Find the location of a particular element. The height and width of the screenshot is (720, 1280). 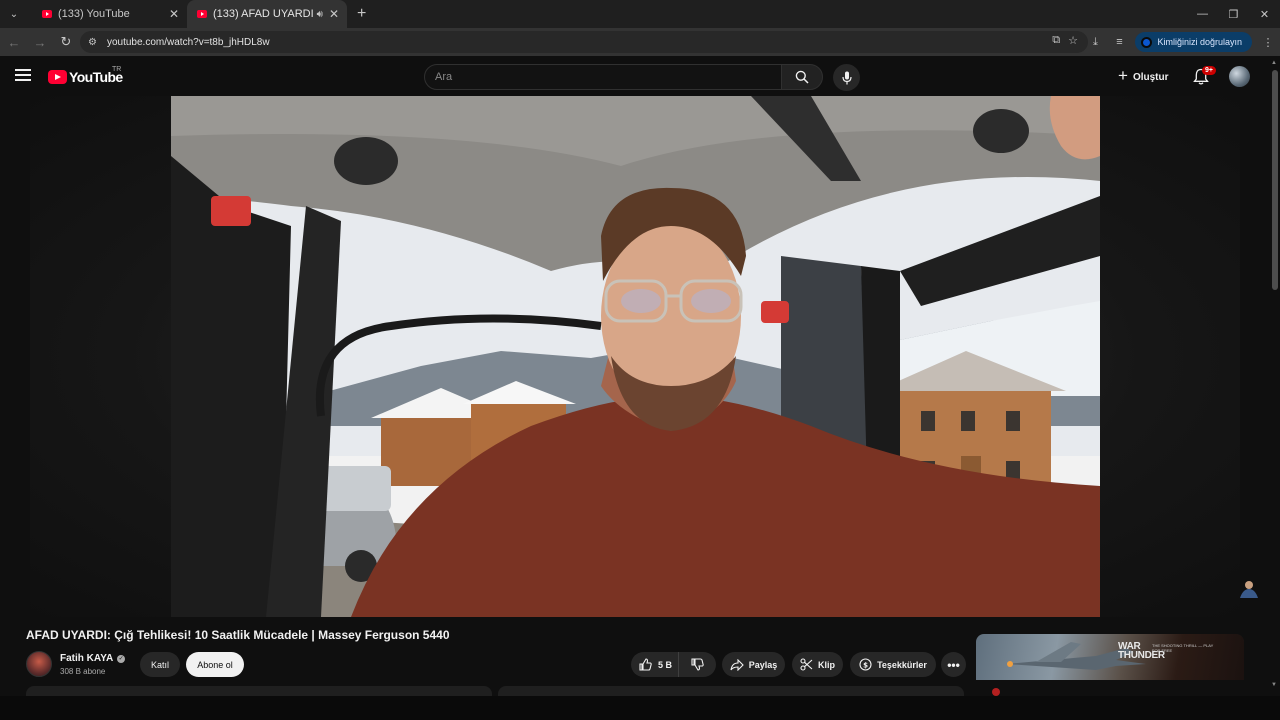

verified-check-icon: ✓ is located at coordinates (121, 658).